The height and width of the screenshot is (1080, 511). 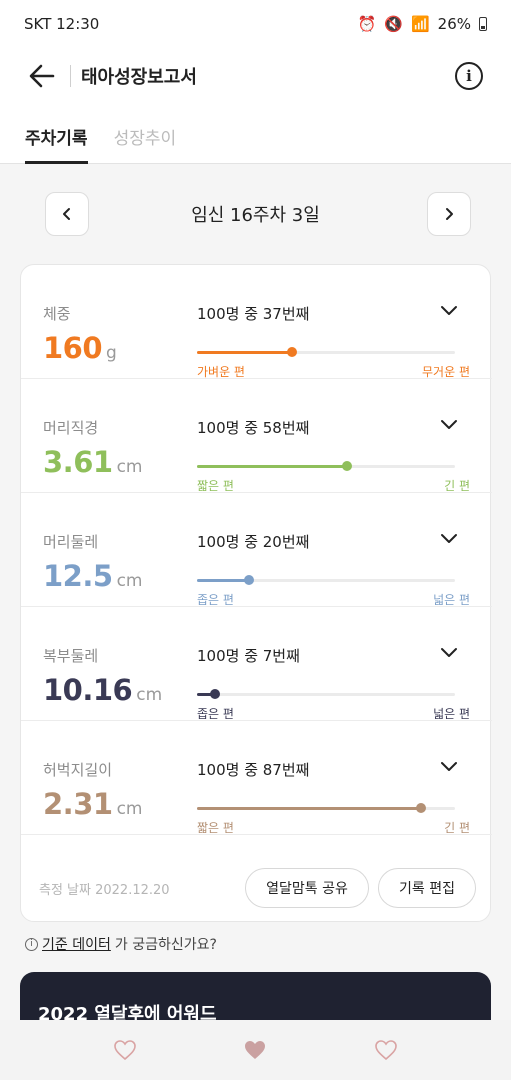 I want to click on value-number: 160, so click(x=73, y=348).